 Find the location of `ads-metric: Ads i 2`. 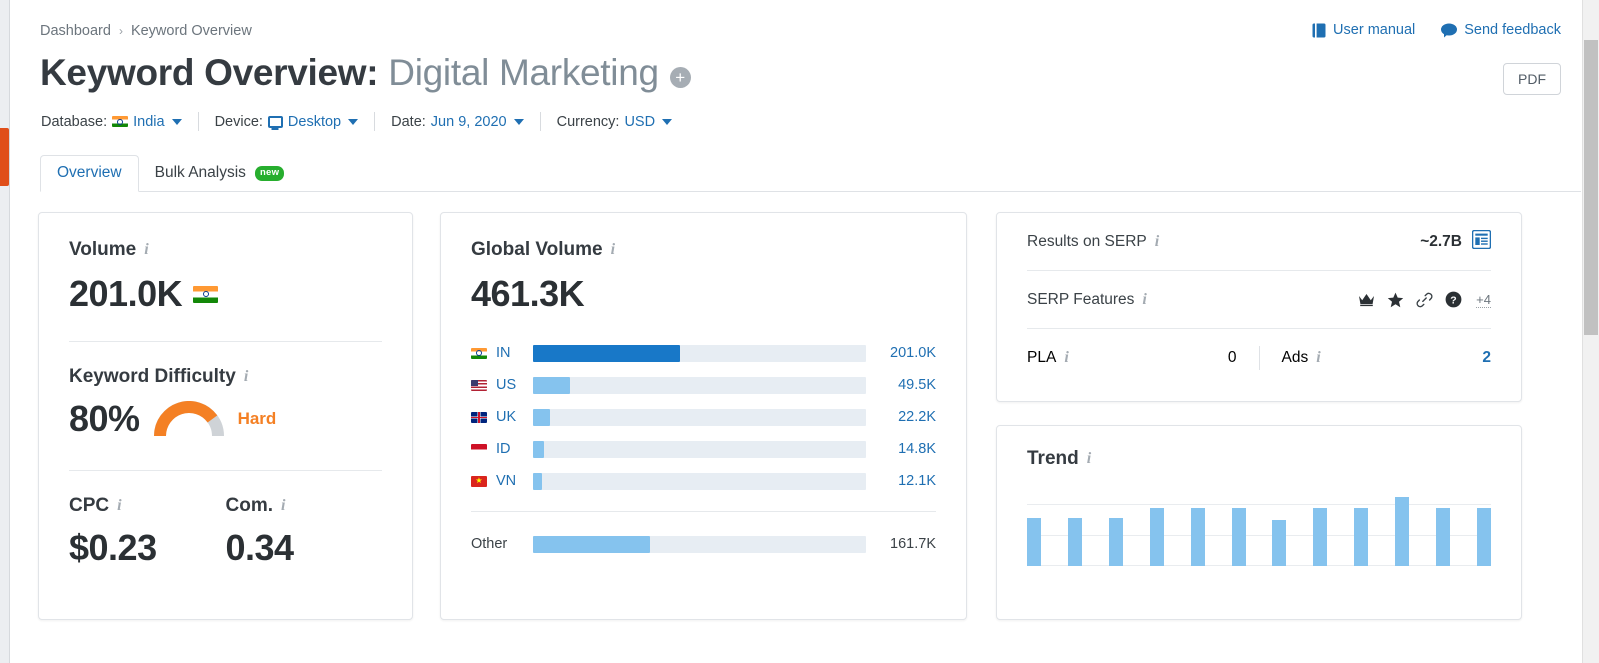

ads-metric: Ads i 2 is located at coordinates (1387, 358).